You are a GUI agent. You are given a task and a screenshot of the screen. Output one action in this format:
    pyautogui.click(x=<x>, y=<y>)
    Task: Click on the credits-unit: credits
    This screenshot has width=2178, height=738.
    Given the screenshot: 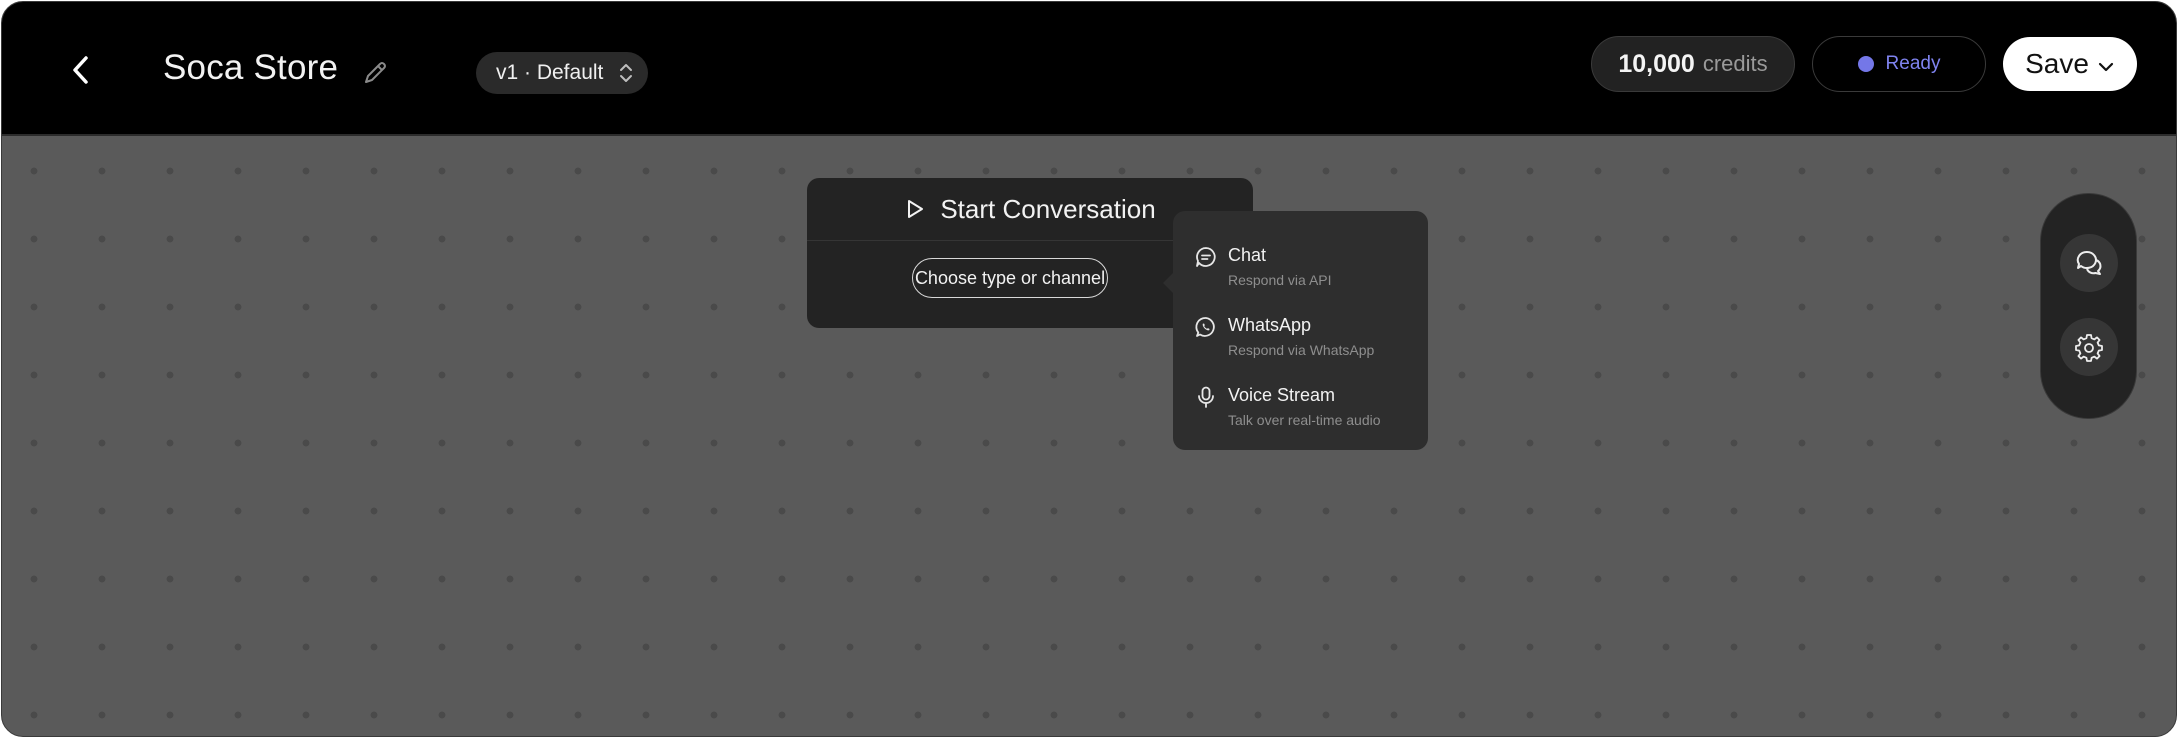 What is the action you would take?
    pyautogui.click(x=1735, y=63)
    